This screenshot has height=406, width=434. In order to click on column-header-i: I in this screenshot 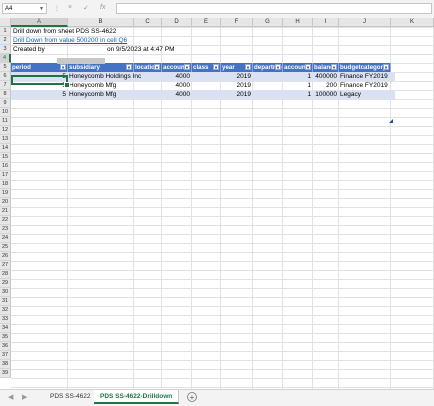, I will do `click(326, 22)`.